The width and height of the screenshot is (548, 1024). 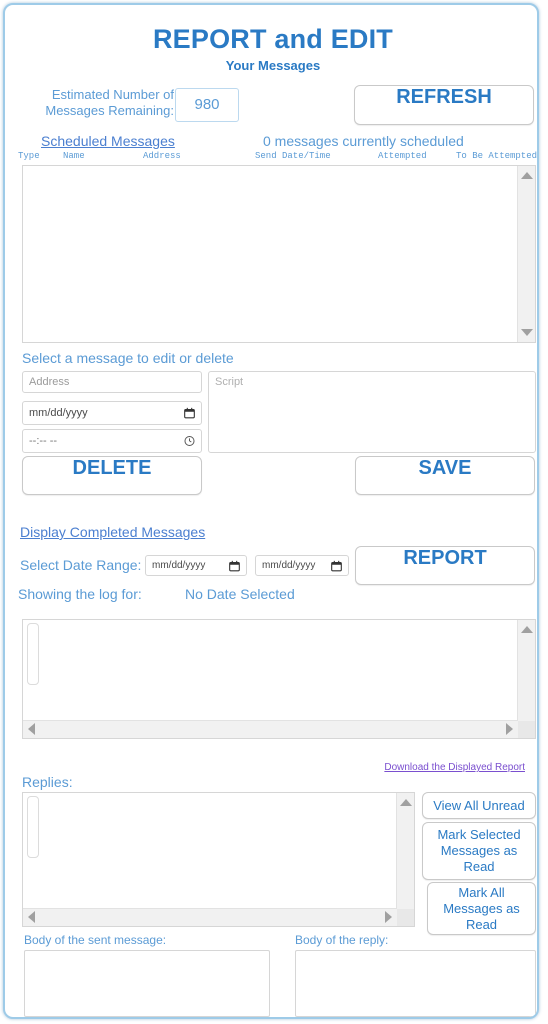 I want to click on messages-remaining-value: 980, so click(x=207, y=105).